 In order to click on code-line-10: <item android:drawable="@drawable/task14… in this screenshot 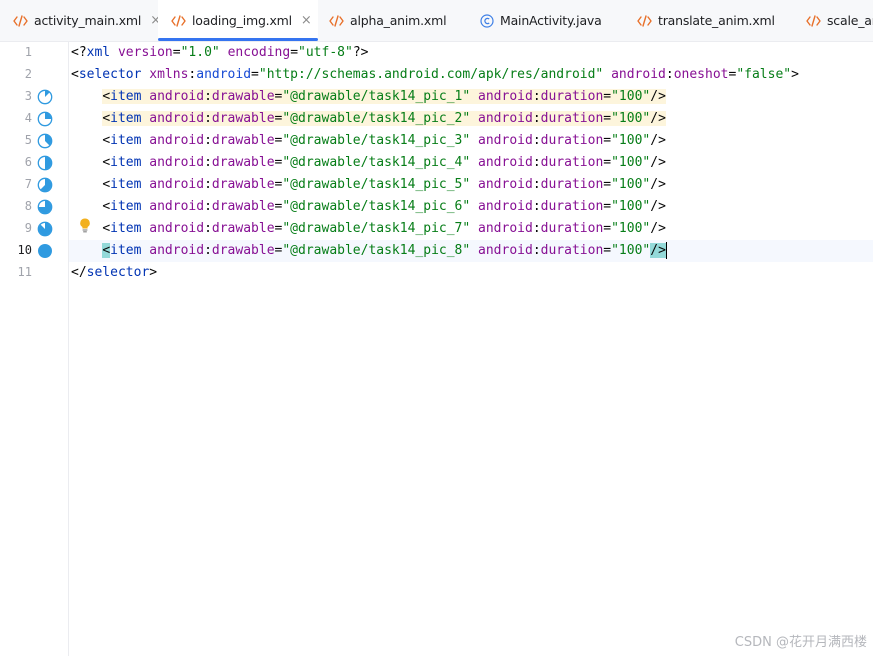, I will do `click(369, 251)`.